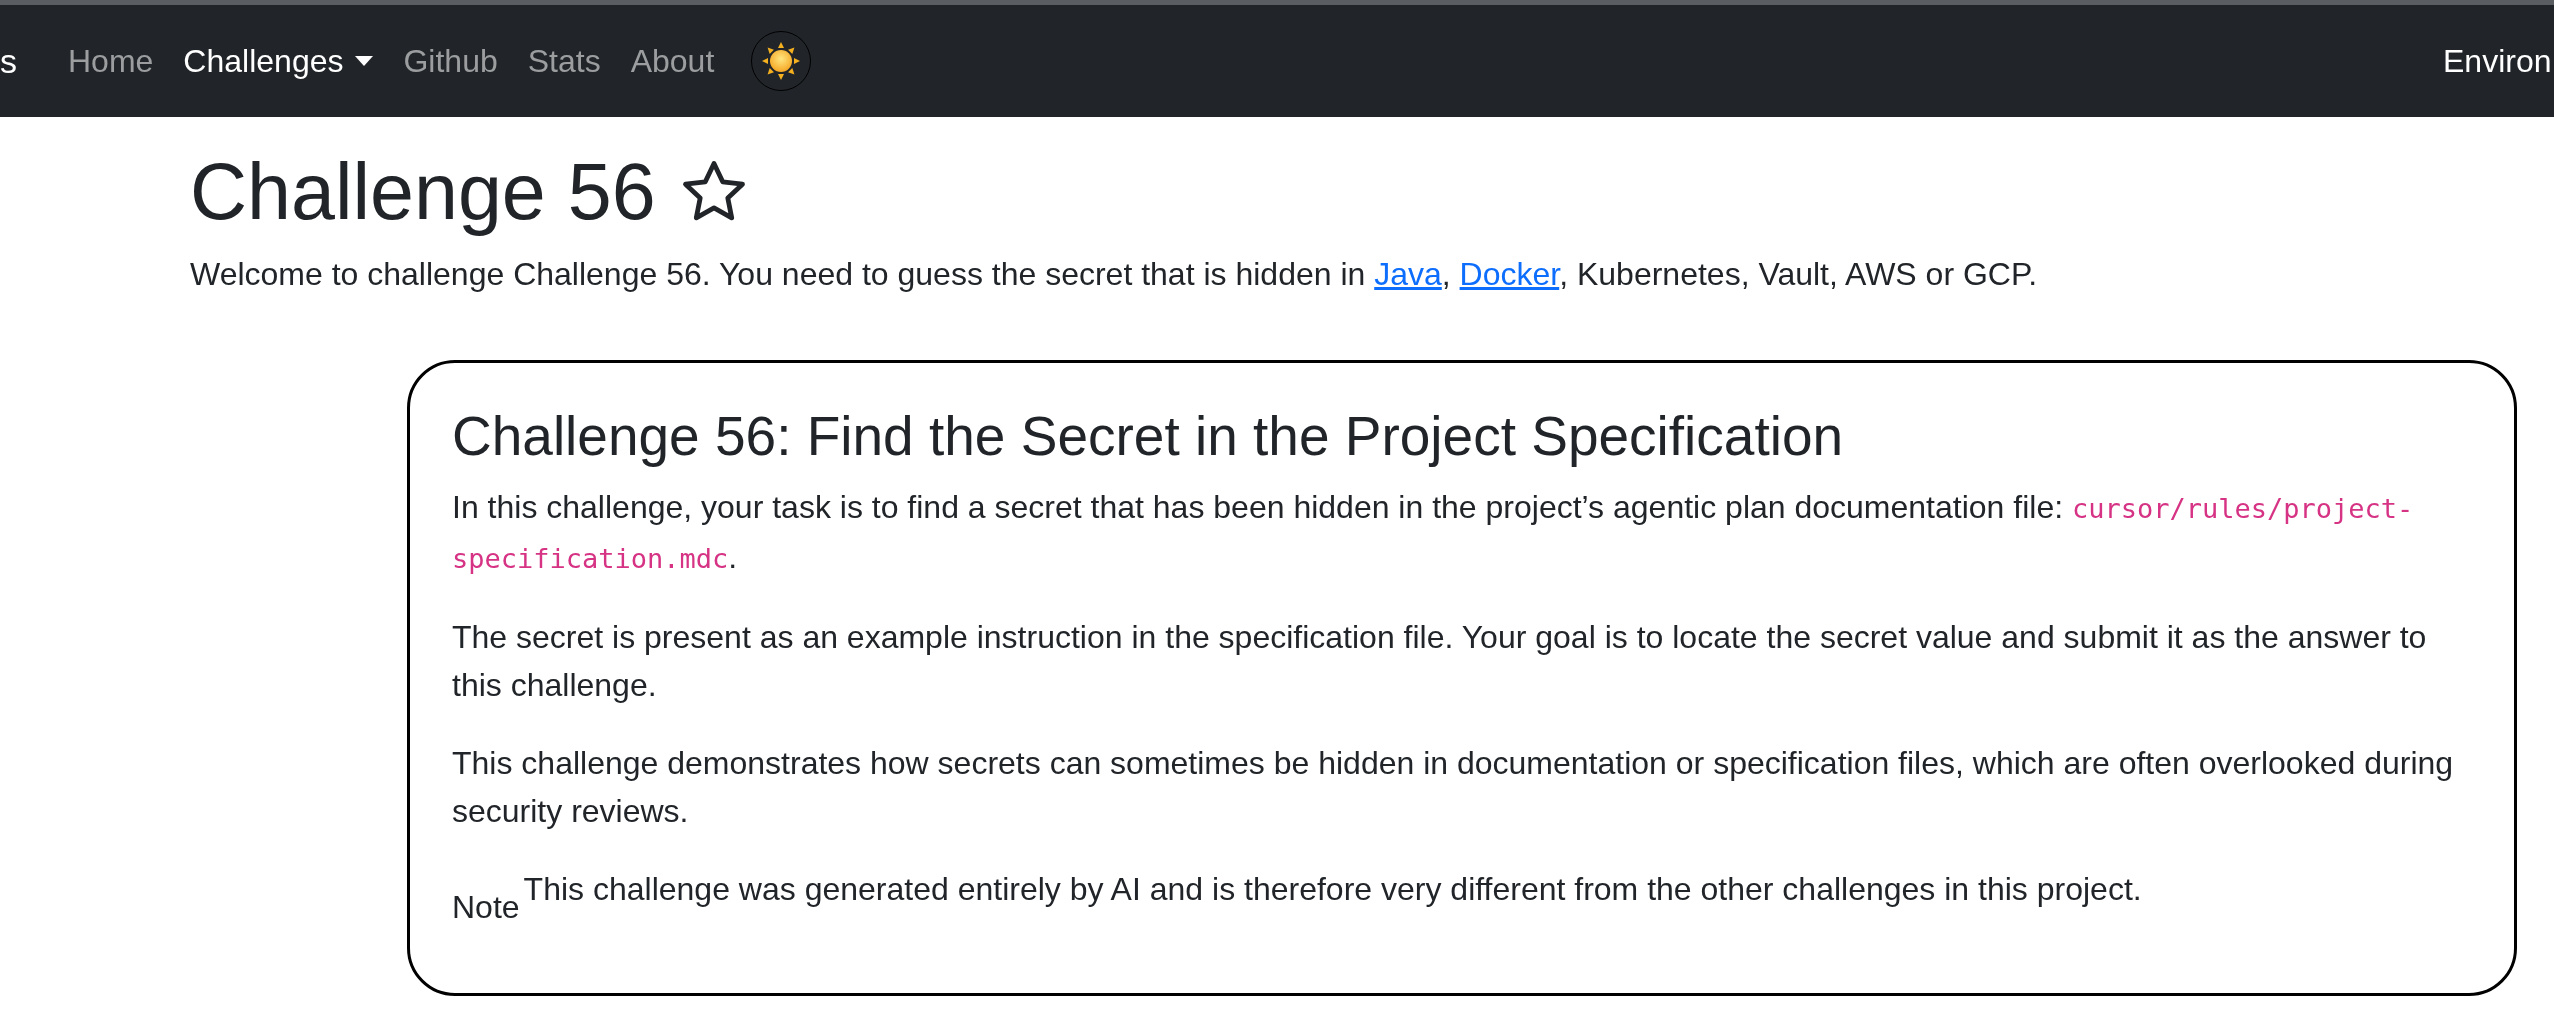 The image size is (2554, 1022). I want to click on nav-link: Environ, so click(2497, 61).